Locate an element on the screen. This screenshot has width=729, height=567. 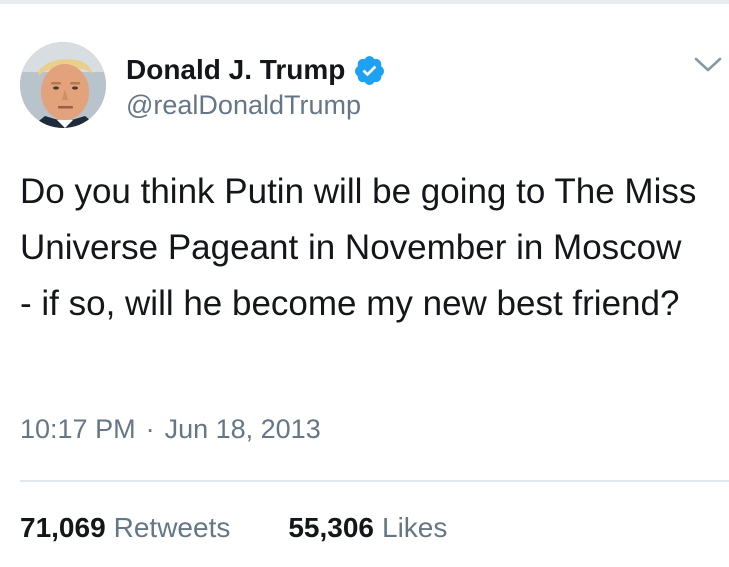
retweets-stat: 71,069 Retweets is located at coordinates (125, 528).